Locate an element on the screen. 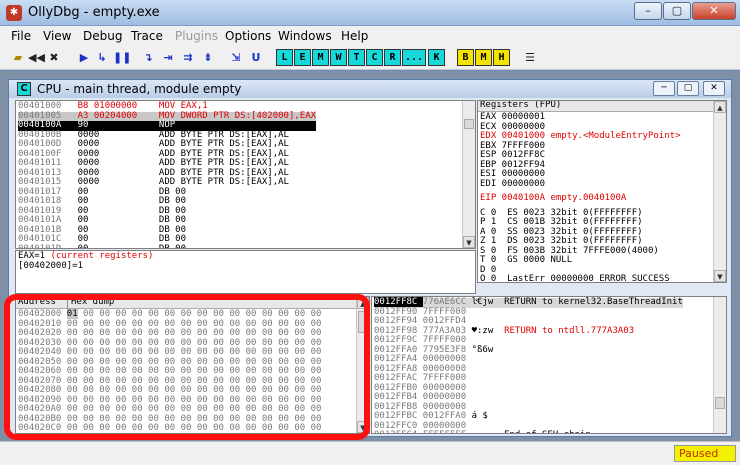  register-row: EDI 00000000 is located at coordinates (513, 183).